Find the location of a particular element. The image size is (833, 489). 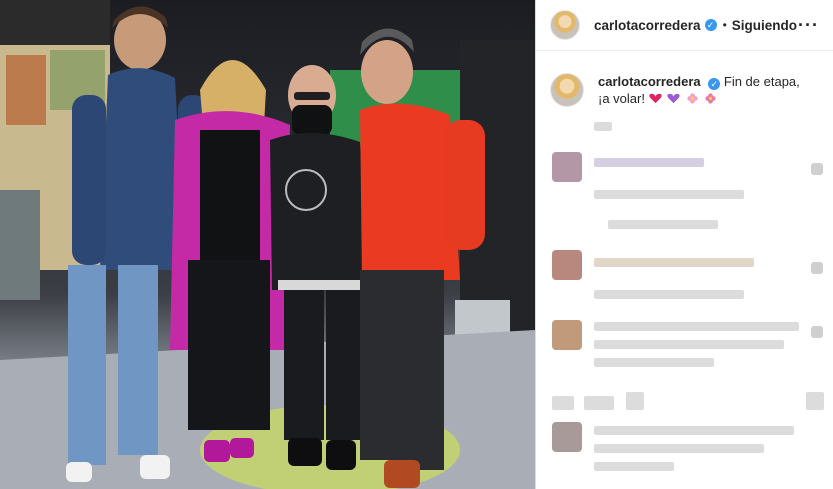

studio-chair is located at coordinates (20, 245).